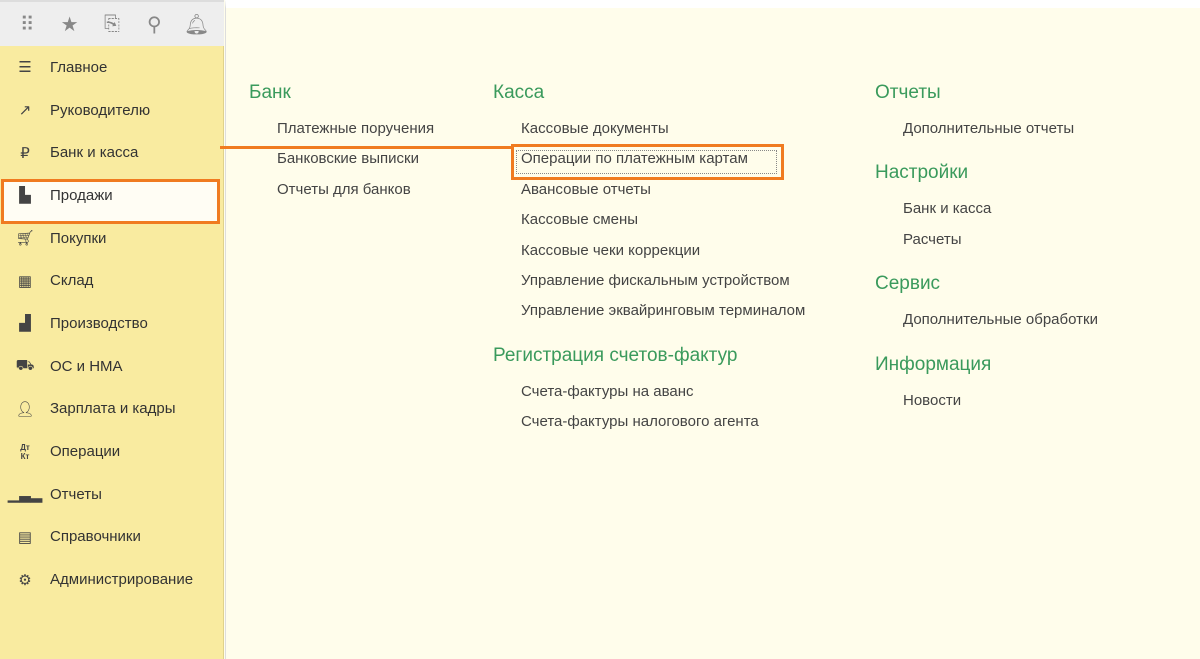  I want to click on warehouse-icon: ▦, so click(25, 281).